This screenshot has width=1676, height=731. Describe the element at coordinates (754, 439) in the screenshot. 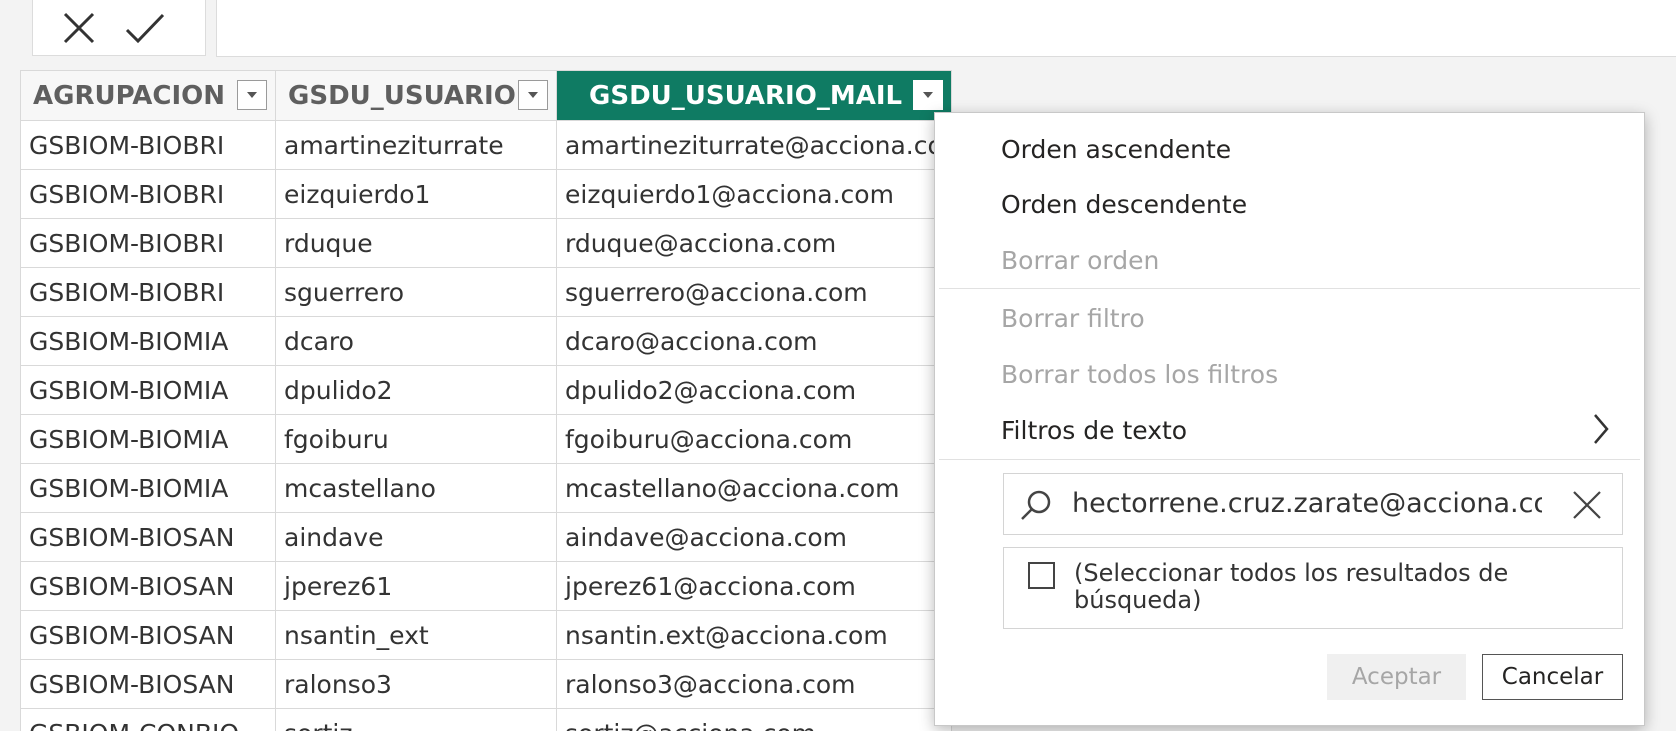

I see `cell-mail: fgoiburu@acciona.com` at that location.